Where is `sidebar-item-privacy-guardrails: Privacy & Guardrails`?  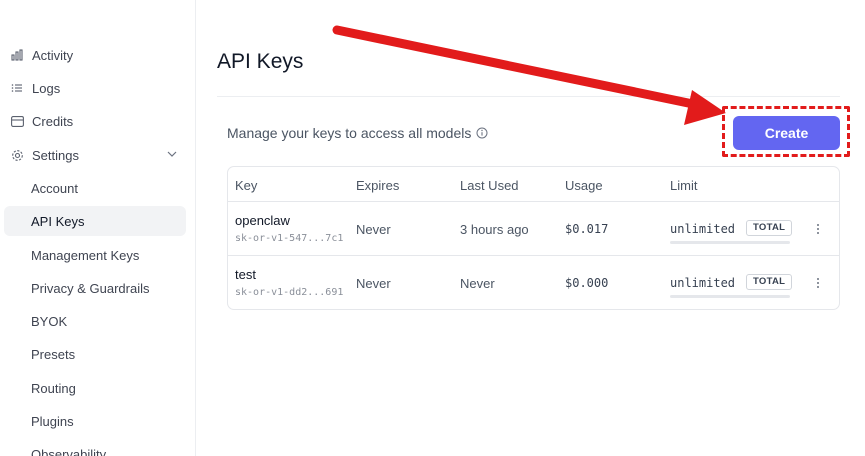
sidebar-item-privacy-guardrails: Privacy & Guardrails is located at coordinates (95, 288).